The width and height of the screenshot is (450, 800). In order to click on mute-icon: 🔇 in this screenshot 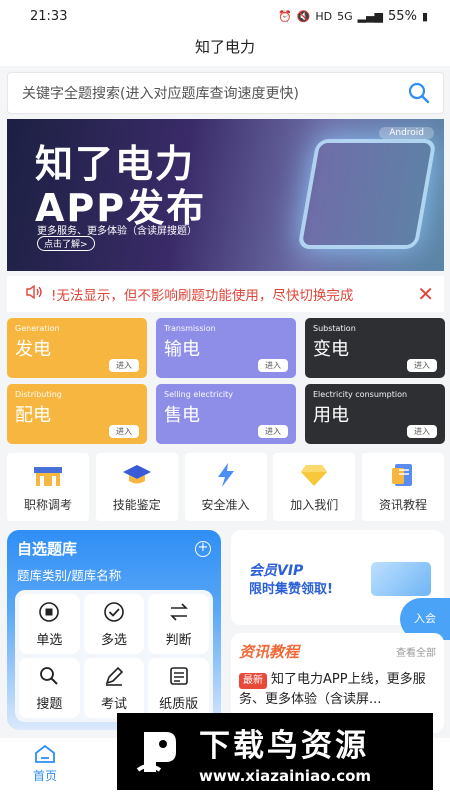, I will do `click(303, 16)`.